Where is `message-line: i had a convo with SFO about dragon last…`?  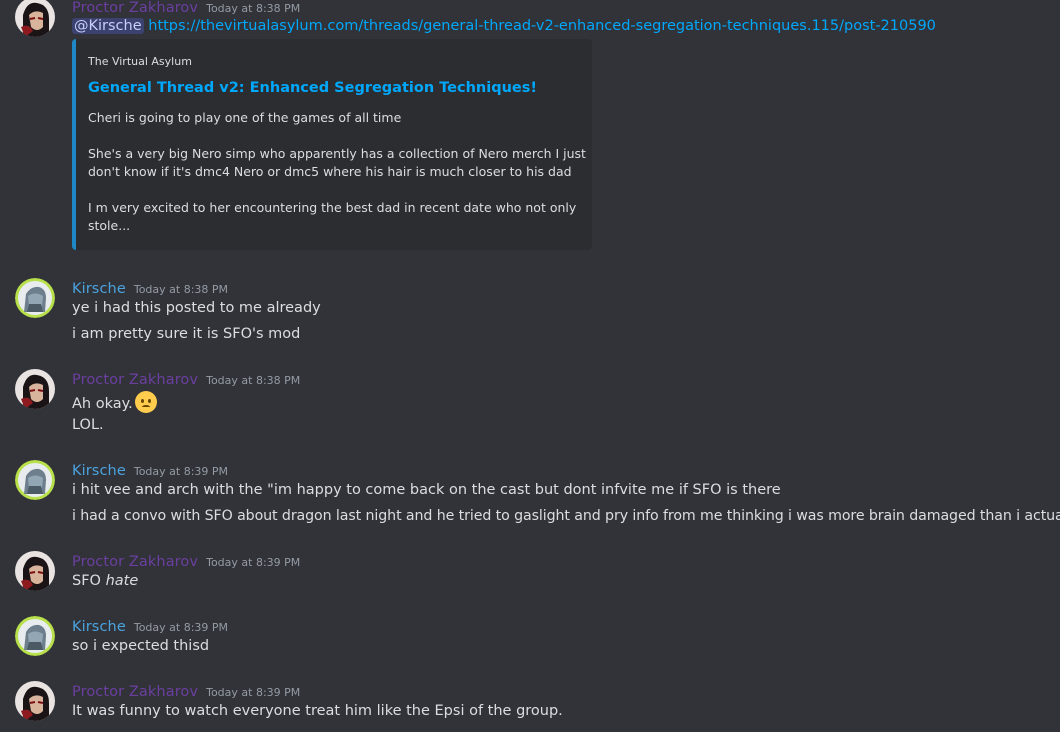
message-line: i had a convo with SFO about dragon last… is located at coordinates (566, 516).